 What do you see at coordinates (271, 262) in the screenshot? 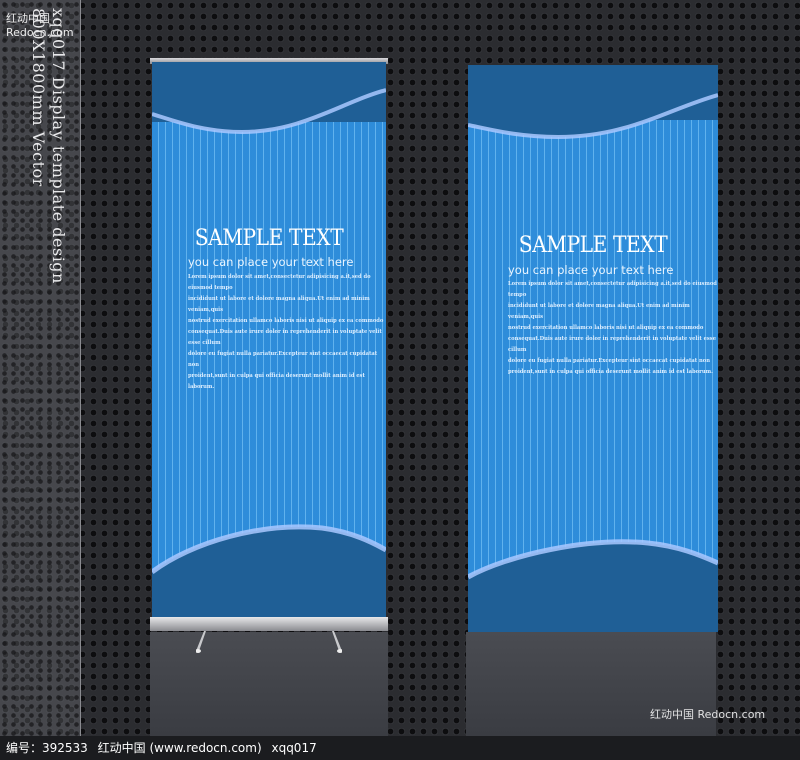
I see `banner-left-tagline: you can place your text here` at bounding box center [271, 262].